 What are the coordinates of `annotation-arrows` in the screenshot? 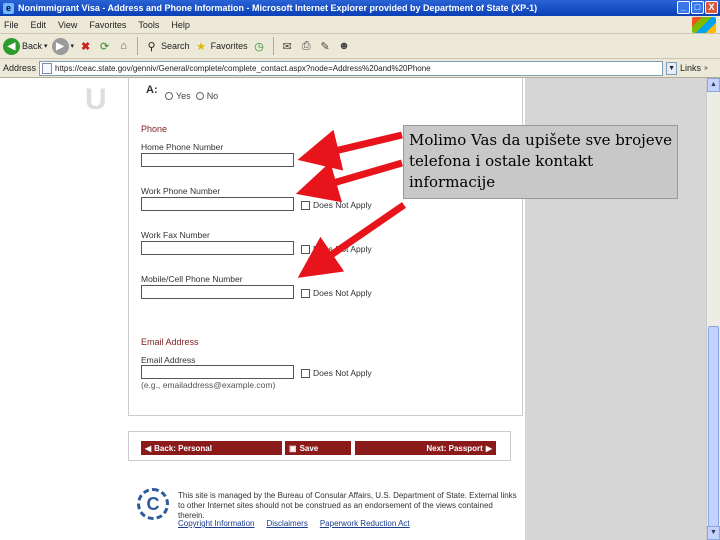 It's located at (350, 203).